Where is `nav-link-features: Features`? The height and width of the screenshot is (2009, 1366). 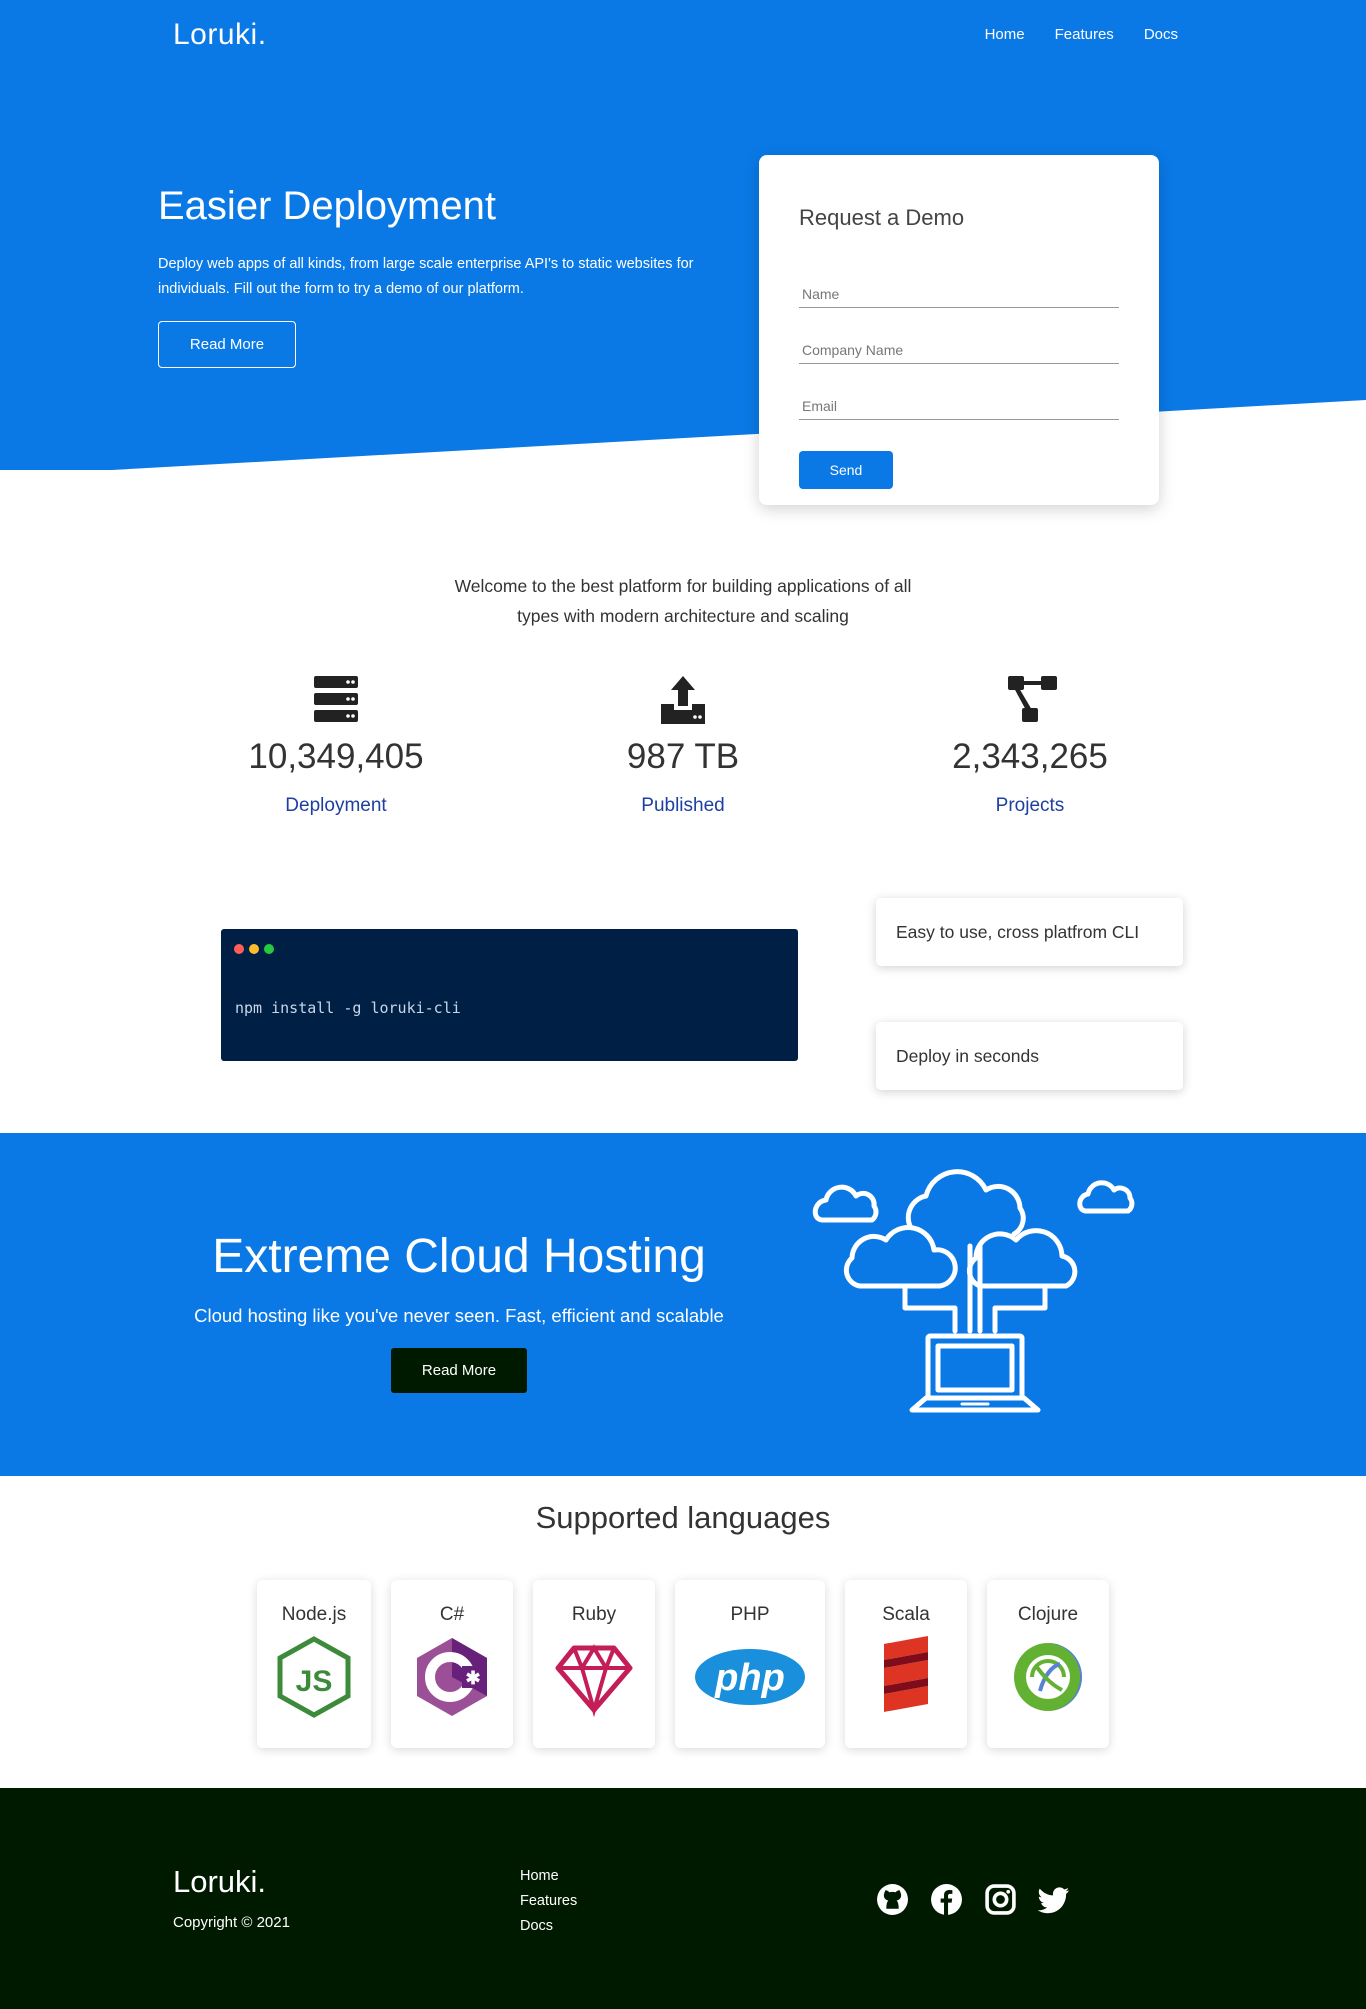 nav-link-features: Features is located at coordinates (1084, 34).